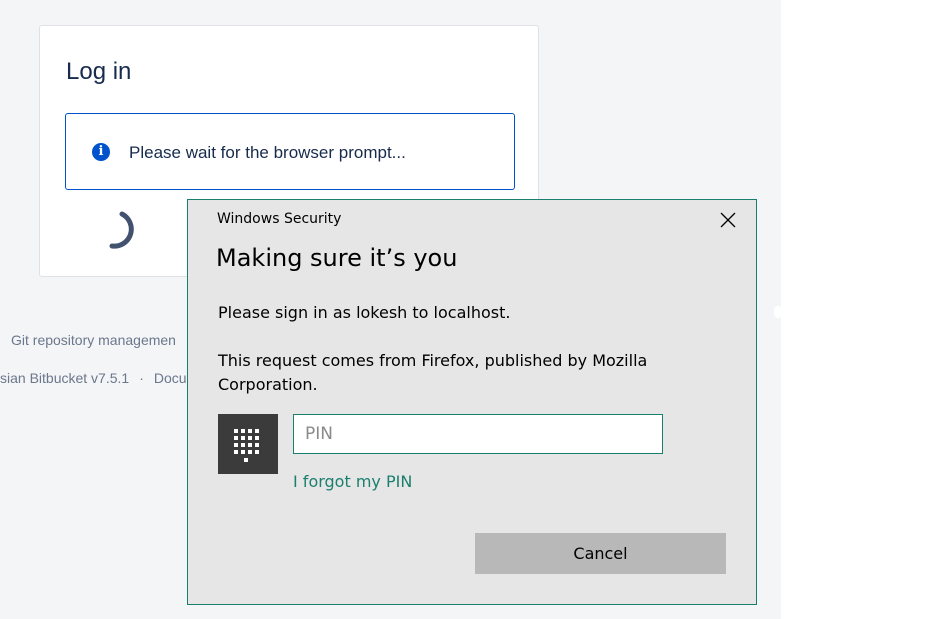  I want to click on loading-spinner-icon, so click(121, 230).